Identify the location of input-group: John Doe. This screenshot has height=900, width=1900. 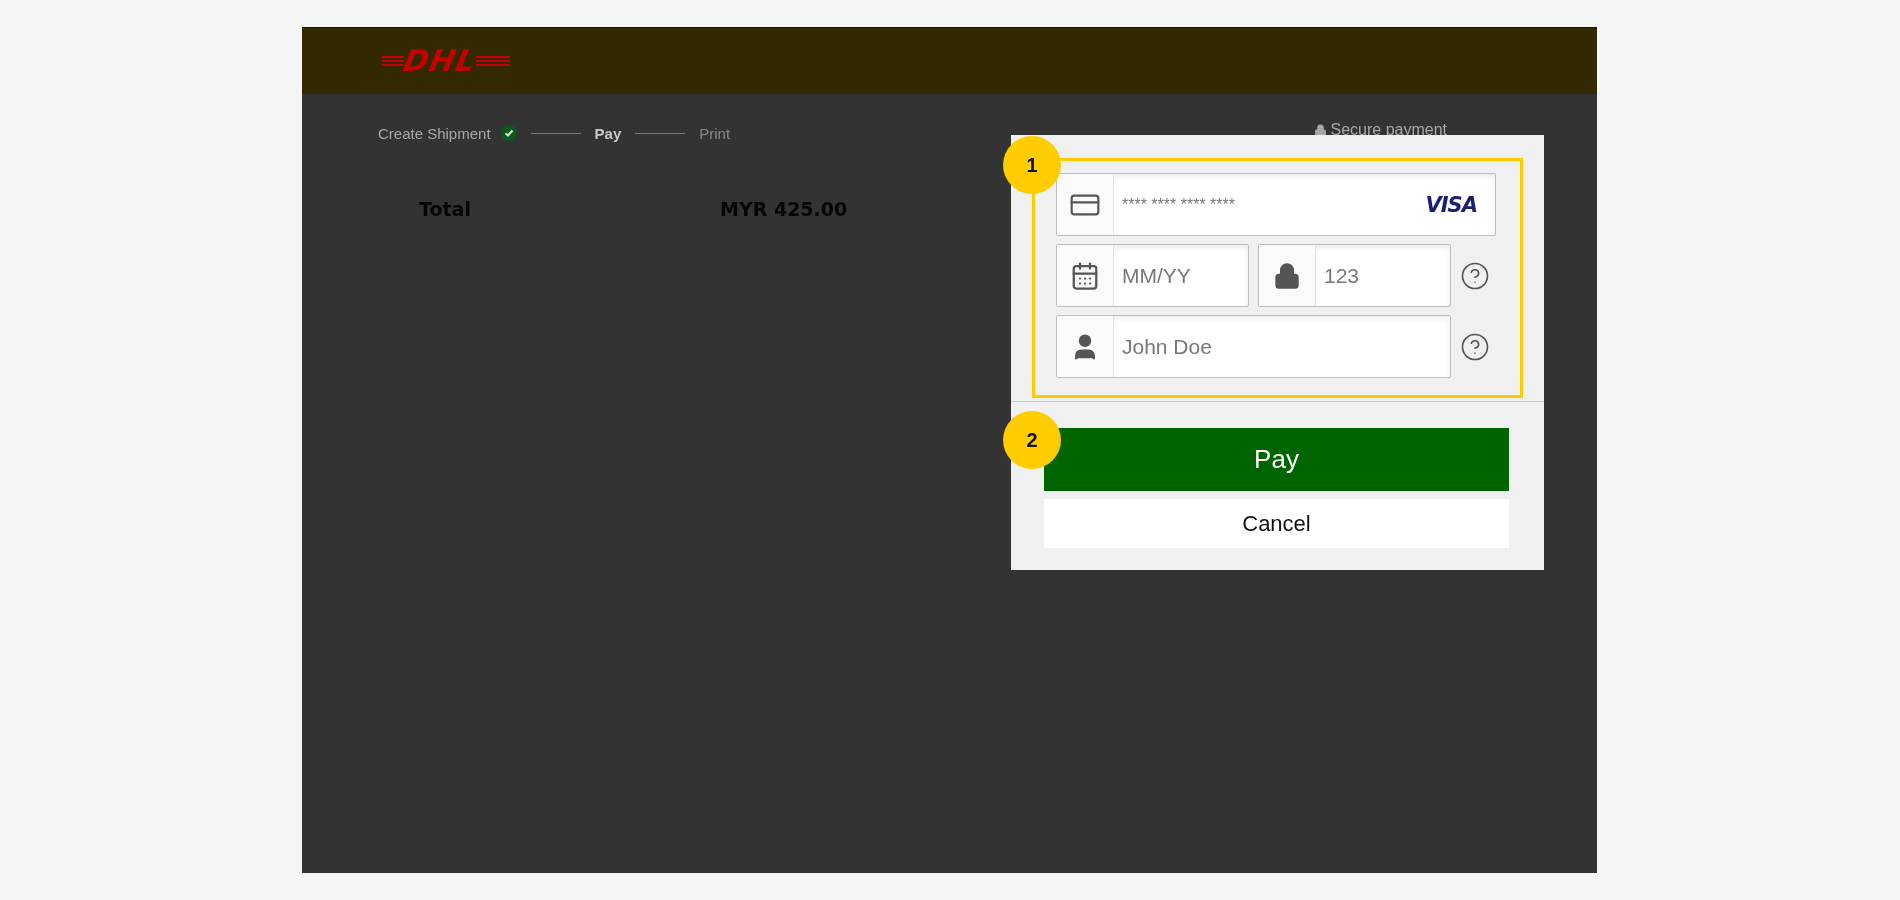
(1253, 346).